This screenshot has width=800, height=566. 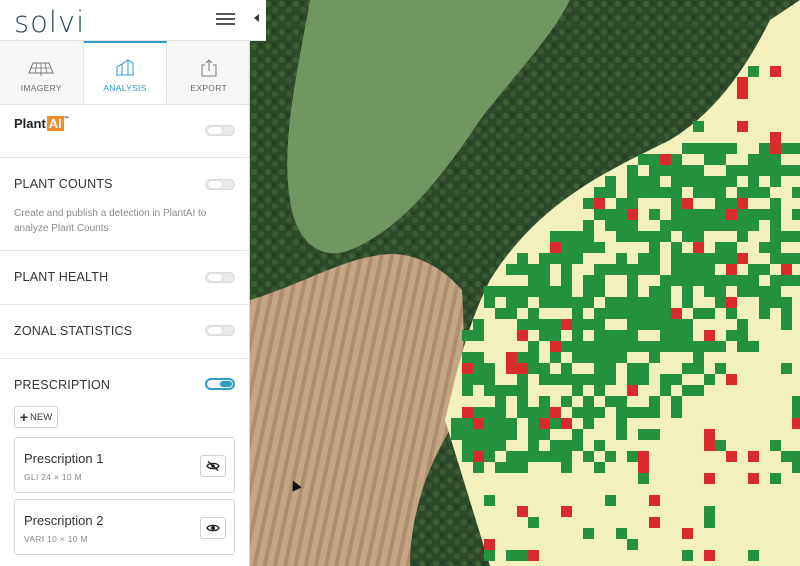 What do you see at coordinates (49, 22) in the screenshot?
I see `solvi-logo: solvi` at bounding box center [49, 22].